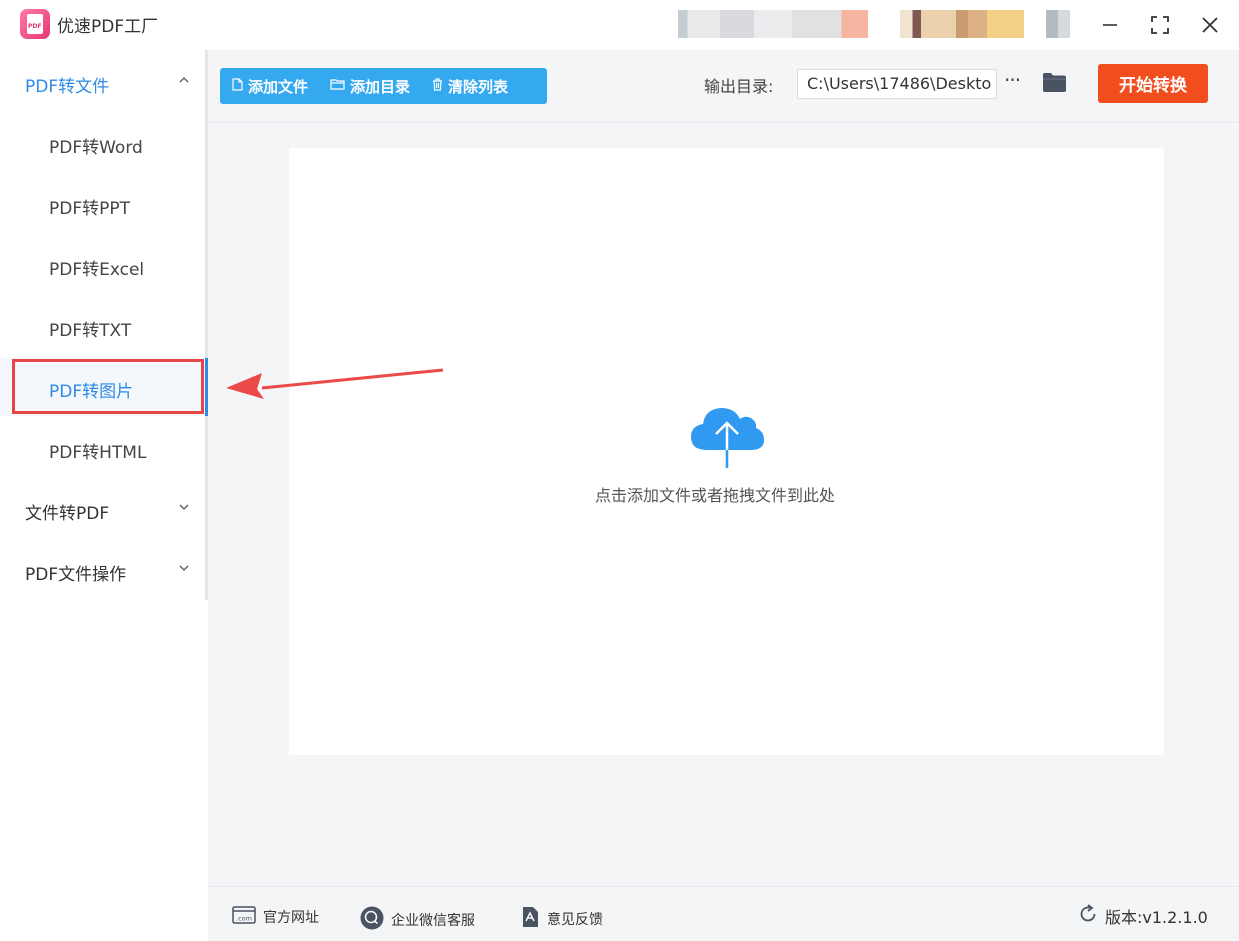 The image size is (1239, 941). Describe the element at coordinates (1160, 25) in the screenshot. I see `maximize-icon` at that location.